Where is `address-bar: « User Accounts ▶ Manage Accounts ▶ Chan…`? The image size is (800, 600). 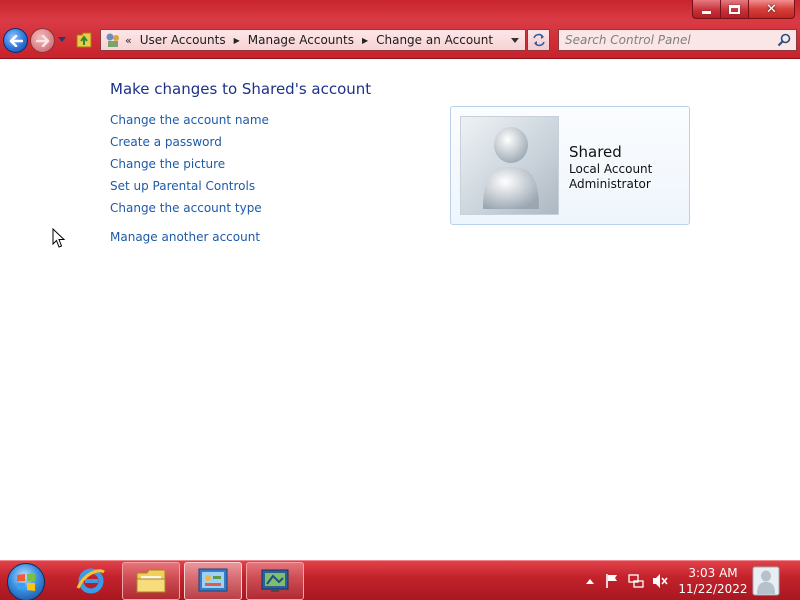
address-bar: « User Accounts ▶ Manage Accounts ▶ Chan… is located at coordinates (313, 40).